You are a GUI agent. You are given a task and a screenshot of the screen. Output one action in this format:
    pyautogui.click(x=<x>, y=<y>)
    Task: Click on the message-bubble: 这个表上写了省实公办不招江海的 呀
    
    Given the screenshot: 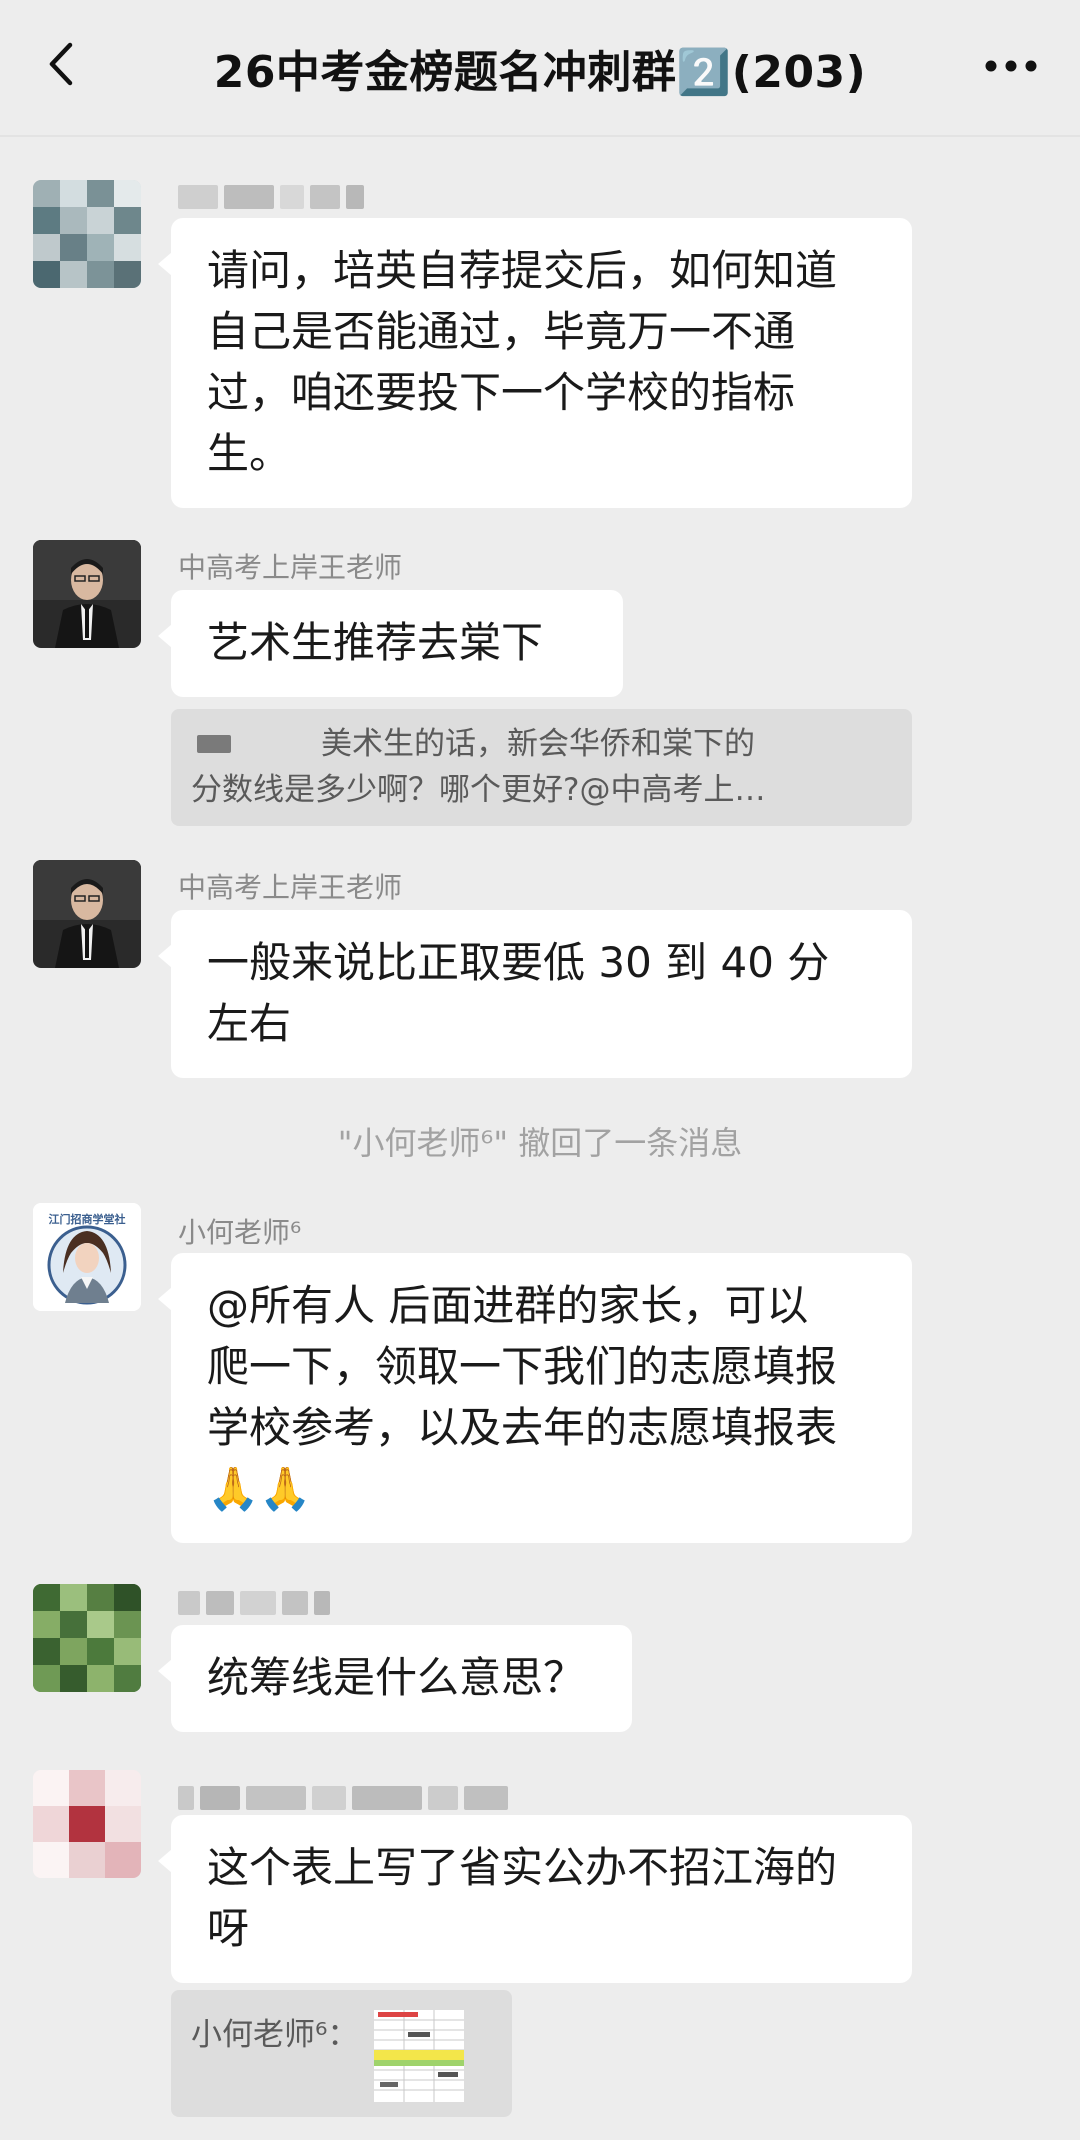 What is the action you would take?
    pyautogui.click(x=535, y=1899)
    